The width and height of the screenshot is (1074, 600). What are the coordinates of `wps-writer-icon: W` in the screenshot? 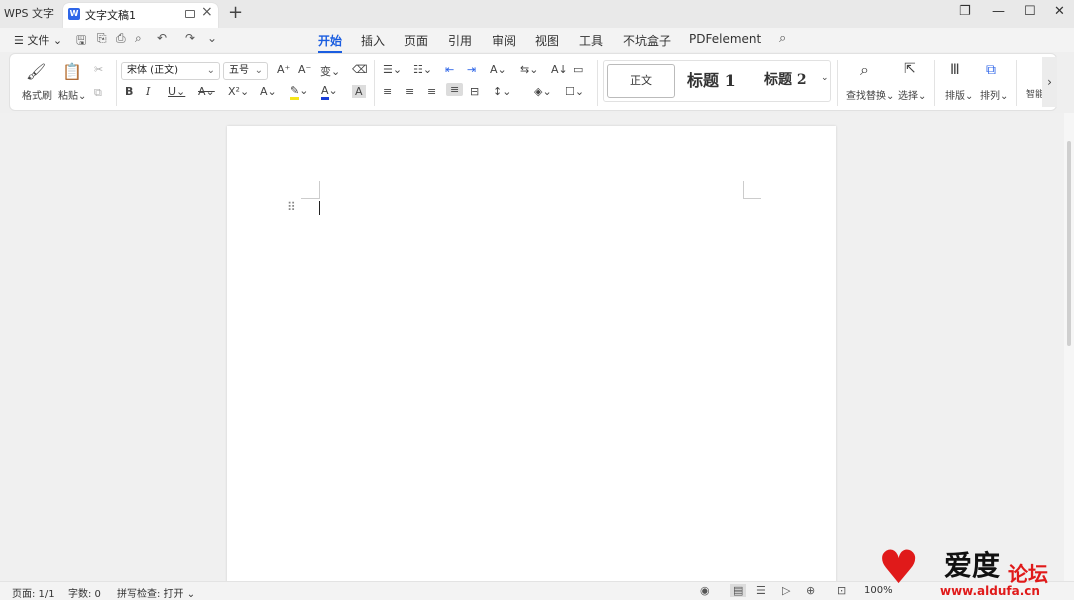 It's located at (74, 14).